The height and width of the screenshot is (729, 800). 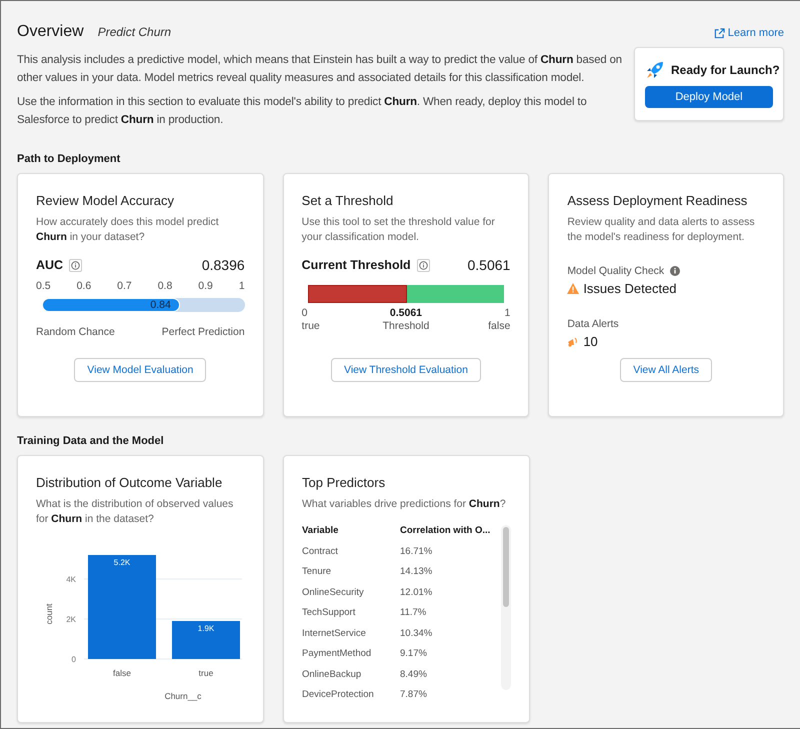 I want to click on card-title: Review Model Accuracy, so click(x=105, y=200).